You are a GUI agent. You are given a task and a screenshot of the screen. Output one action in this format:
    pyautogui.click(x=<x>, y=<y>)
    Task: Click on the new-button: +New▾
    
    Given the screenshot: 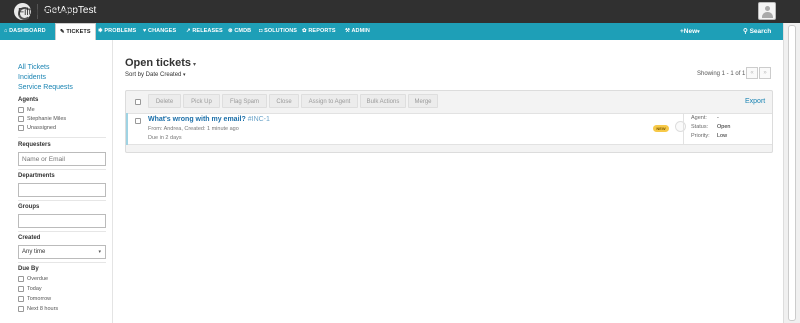 What is the action you would take?
    pyautogui.click(x=690, y=31)
    